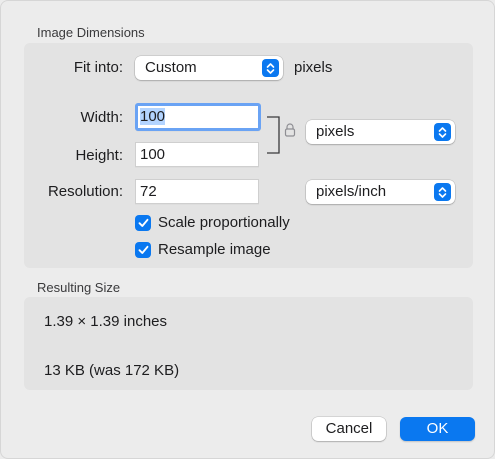  Describe the element at coordinates (290, 132) in the screenshot. I see `lock-icon` at that location.